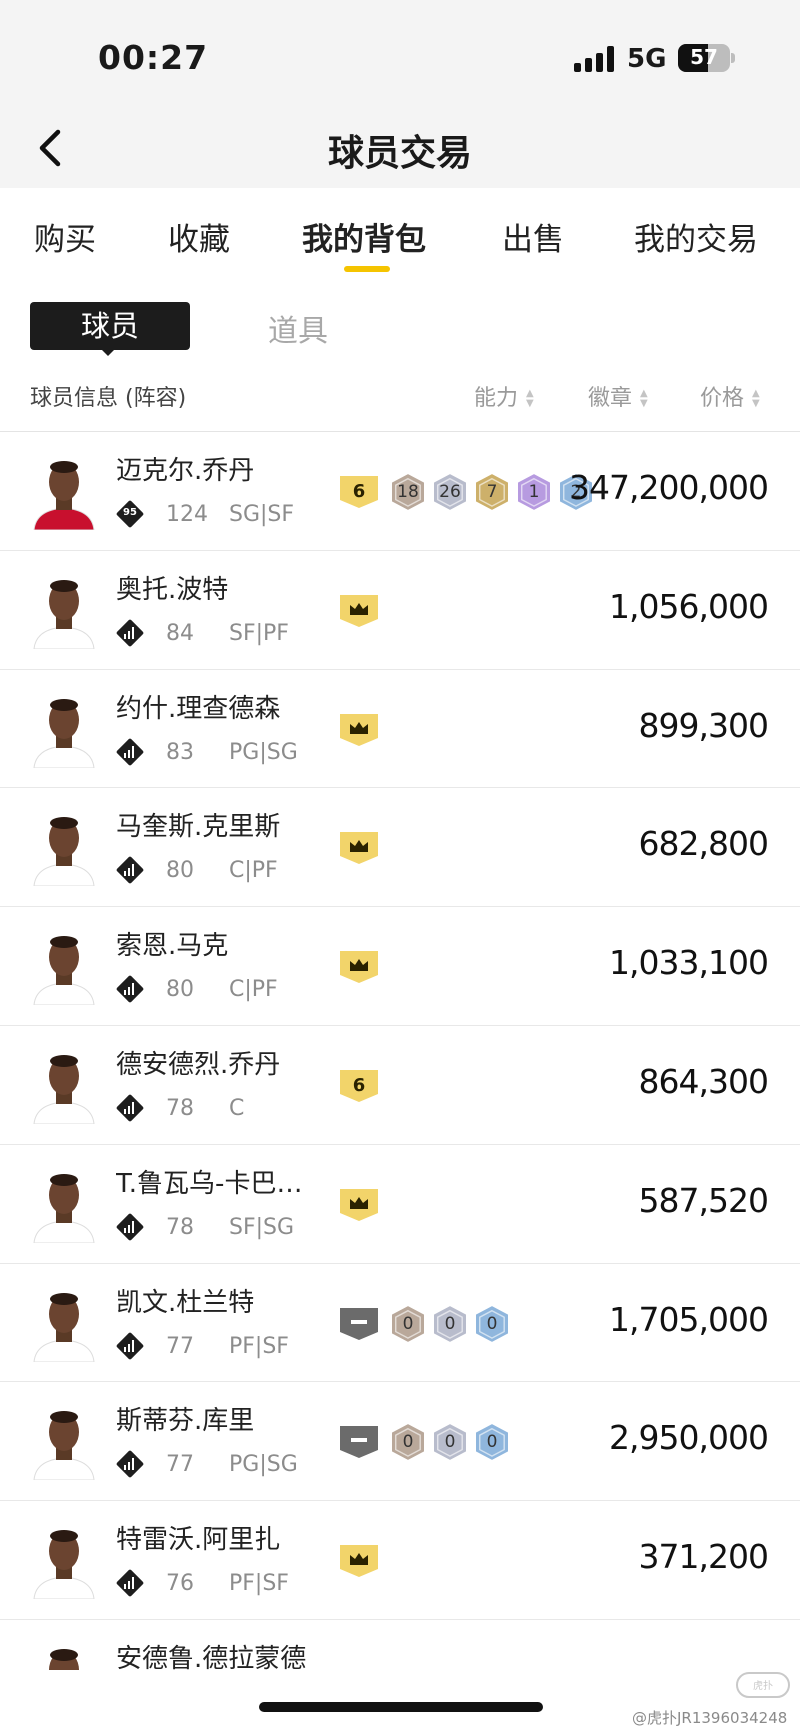 This screenshot has width=800, height=1734. Describe the element at coordinates (400, 1085) in the screenshot. I see `player-row: 德安德烈.乔丹 78 C 6 864,300` at that location.